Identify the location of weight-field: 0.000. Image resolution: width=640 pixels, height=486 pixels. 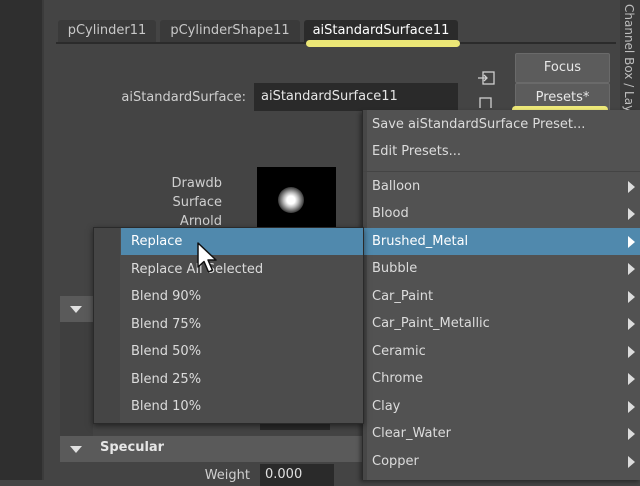
(297, 475).